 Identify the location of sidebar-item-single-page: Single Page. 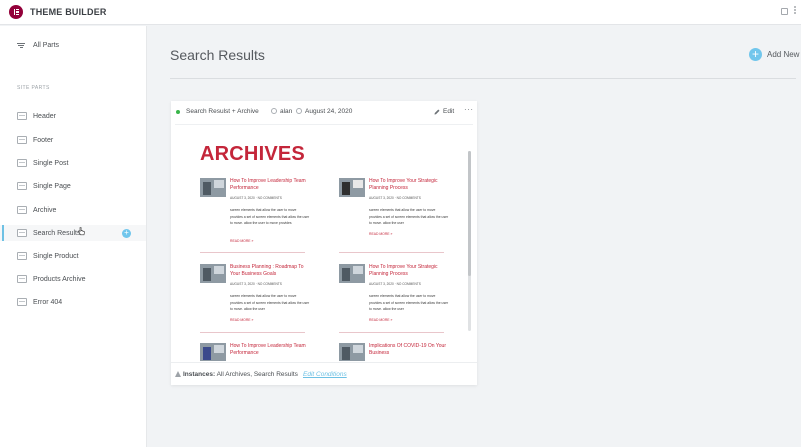
(73, 186).